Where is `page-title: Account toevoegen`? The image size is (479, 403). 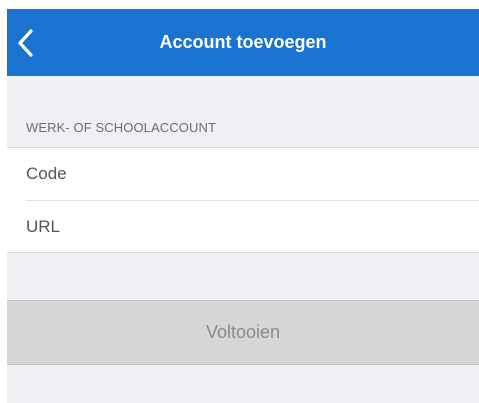 page-title: Account toevoegen is located at coordinates (243, 42).